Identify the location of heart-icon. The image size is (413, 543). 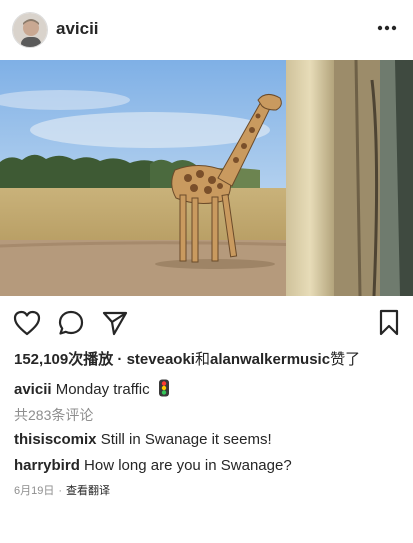
(27, 323).